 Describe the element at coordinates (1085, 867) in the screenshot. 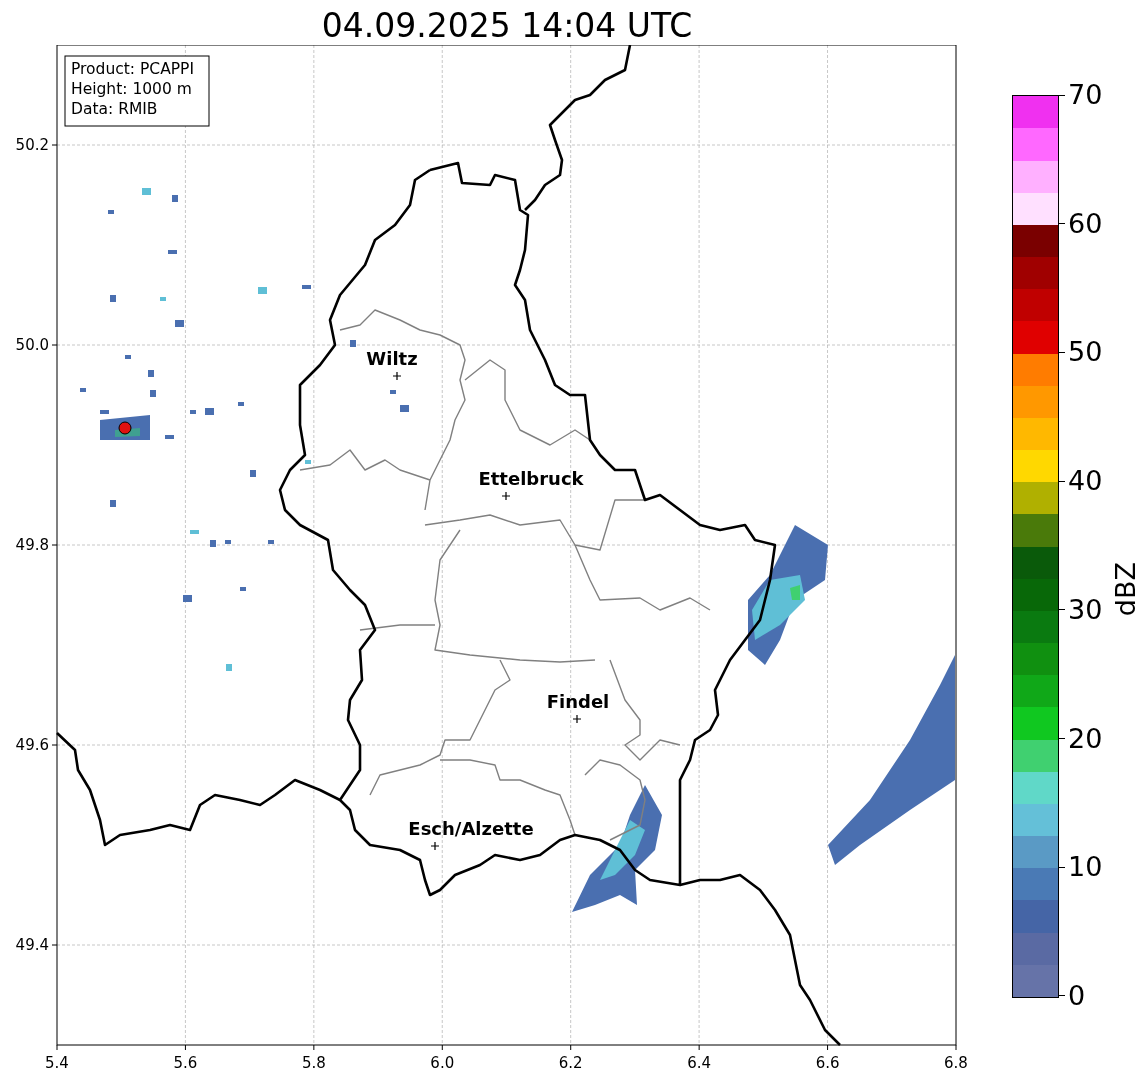

I see `colorbar-tick-label: 10` at that location.